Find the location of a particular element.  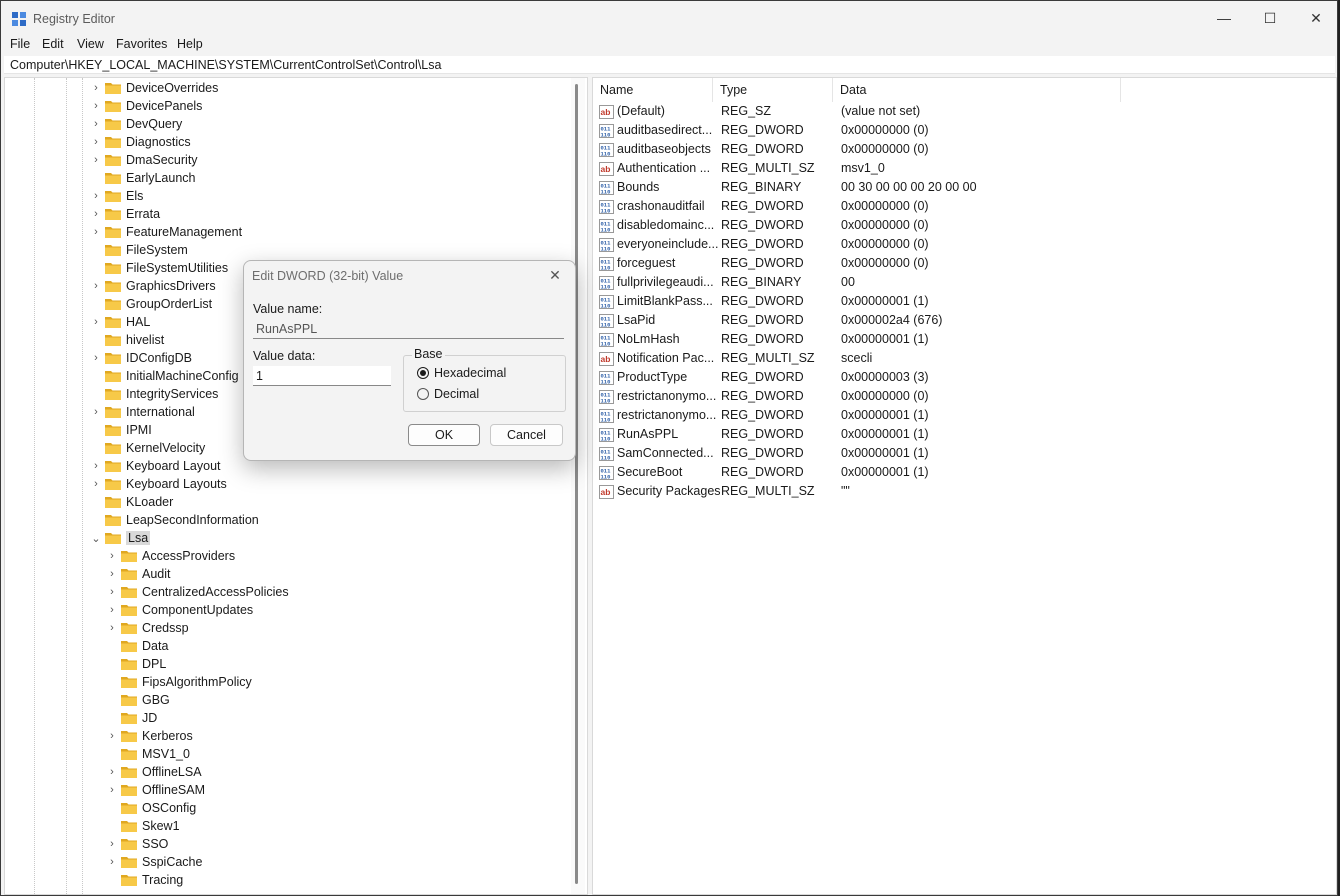

value-row: 011 110 fullprivilegeaudi... REG_BINARY 00 is located at coordinates (962, 282).